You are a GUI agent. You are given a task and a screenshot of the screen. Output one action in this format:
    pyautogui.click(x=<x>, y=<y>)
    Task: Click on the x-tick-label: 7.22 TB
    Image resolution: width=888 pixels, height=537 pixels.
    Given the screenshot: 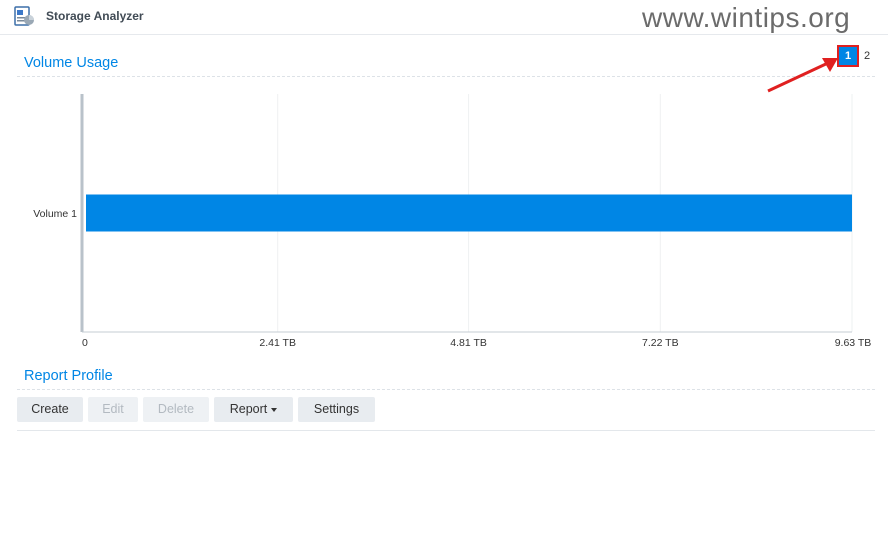 What is the action you would take?
    pyautogui.click(x=660, y=343)
    